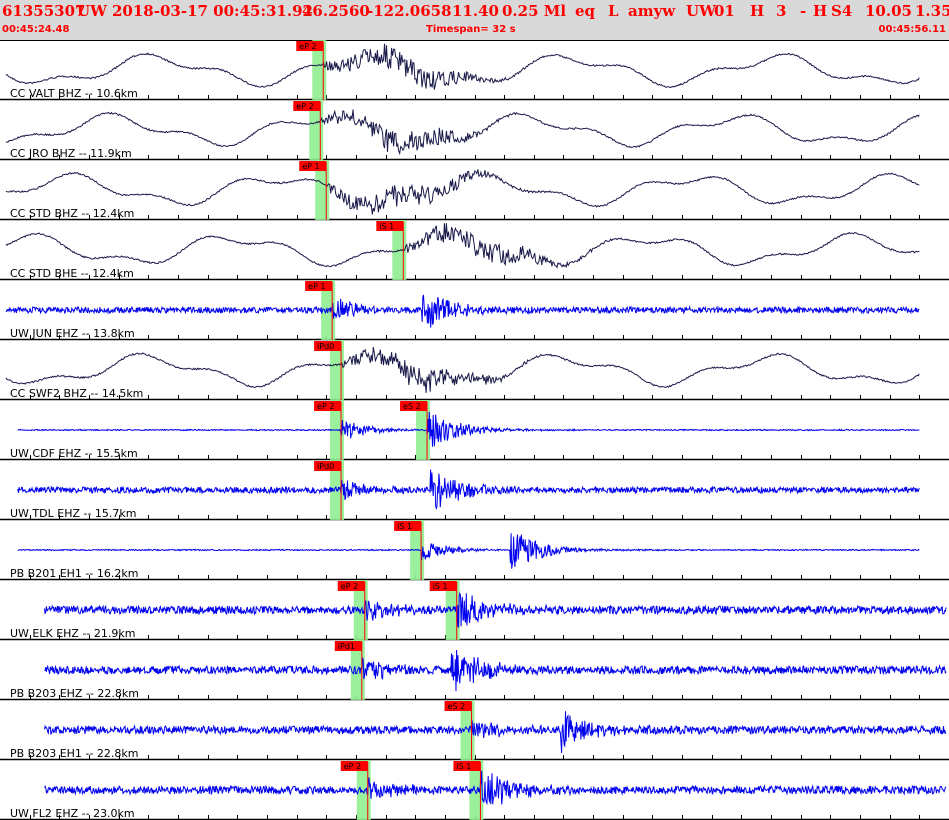 This screenshot has width=949, height=820. Describe the element at coordinates (76, 393) in the screenshot. I see `trace-label: CC SWF2 BHZ -- 14.5km` at that location.